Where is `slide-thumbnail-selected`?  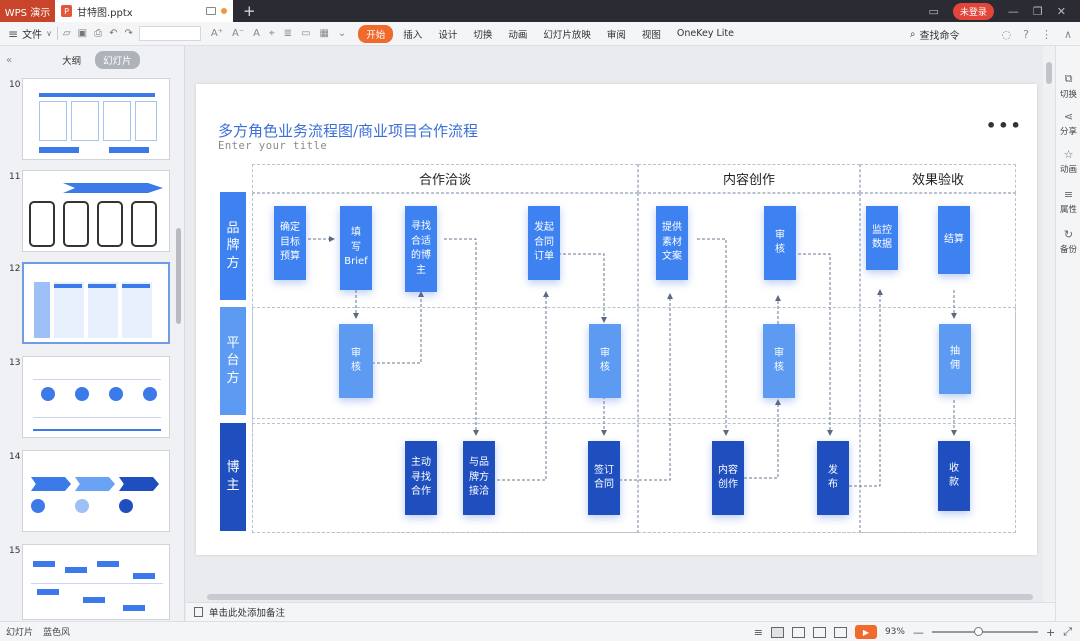 slide-thumbnail-selected is located at coordinates (96, 303).